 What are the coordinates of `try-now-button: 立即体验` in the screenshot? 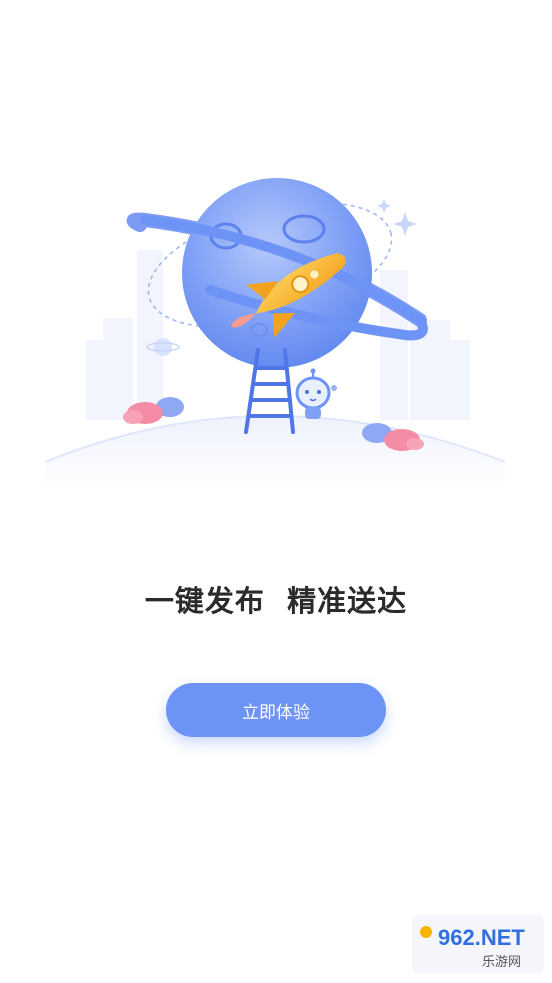 It's located at (276, 710).